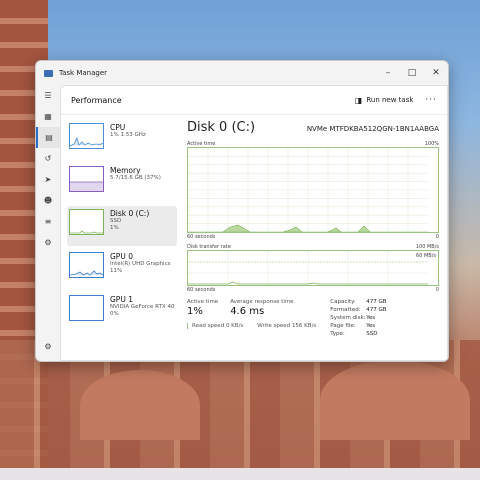 This screenshot has height=480, width=480. I want to click on prop-key: Capacity:, so click(343, 302).